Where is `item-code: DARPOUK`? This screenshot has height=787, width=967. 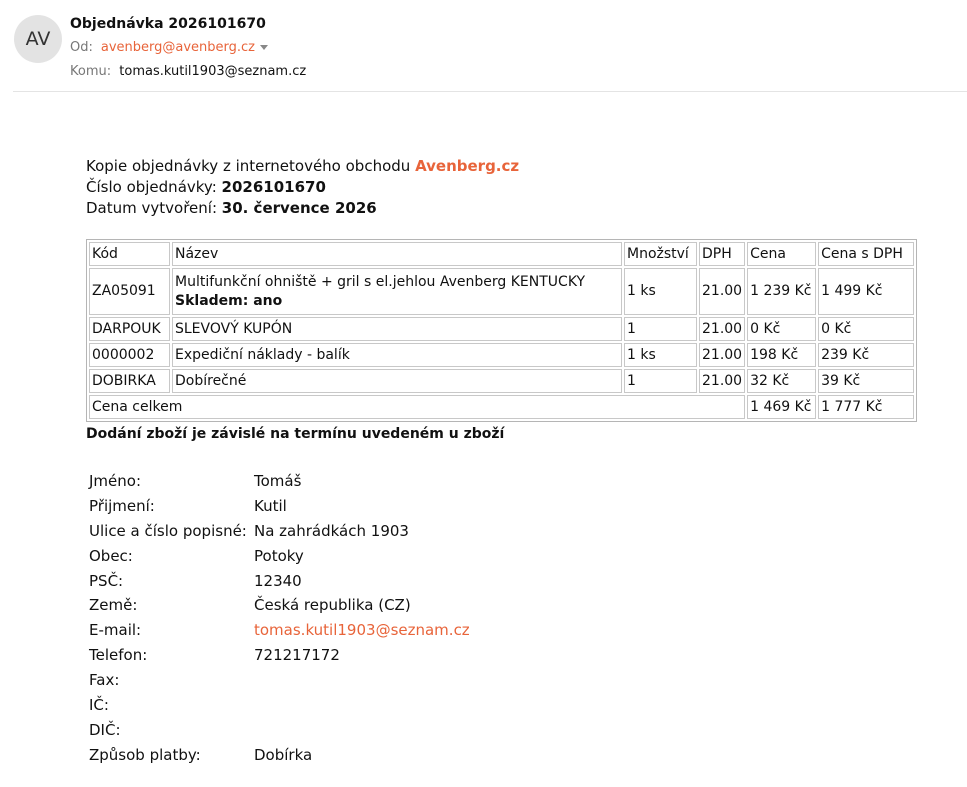
item-code: DARPOUK is located at coordinates (129, 329).